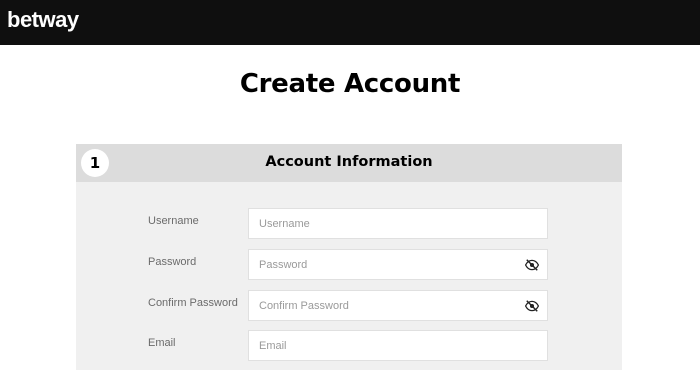  Describe the element at coordinates (193, 303) in the screenshot. I see `confirm-password-label: Confirm Password` at that location.